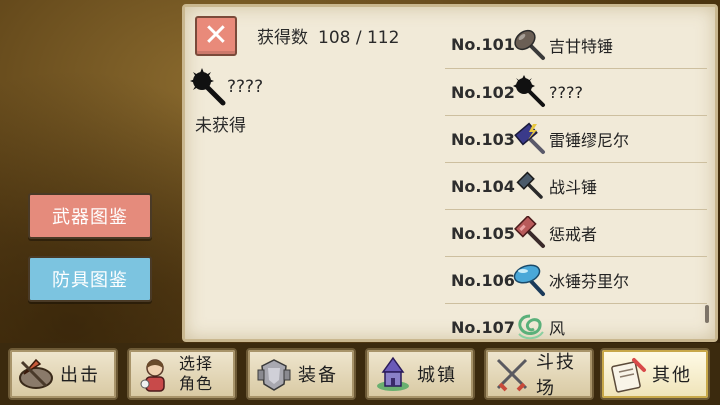 The height and width of the screenshot is (405, 720). I want to click on town-icon, so click(393, 373).